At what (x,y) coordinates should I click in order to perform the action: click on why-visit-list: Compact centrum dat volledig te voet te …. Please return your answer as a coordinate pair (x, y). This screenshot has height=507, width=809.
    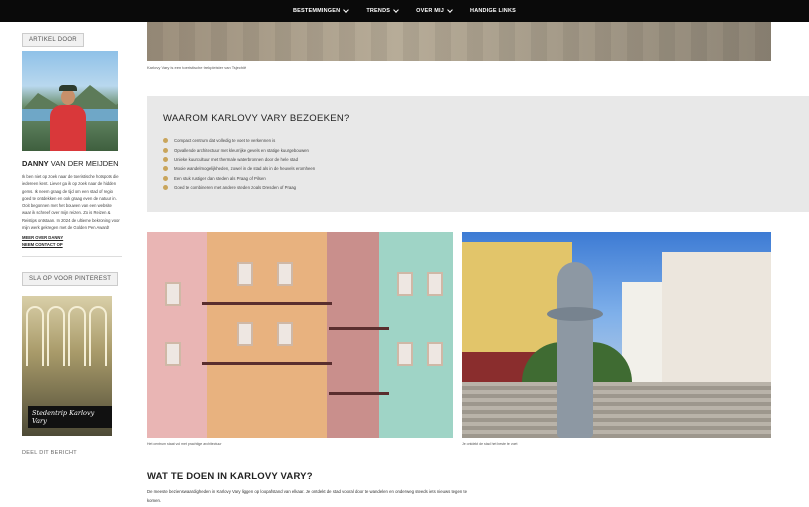
    Looking at the image, I should click on (239, 164).